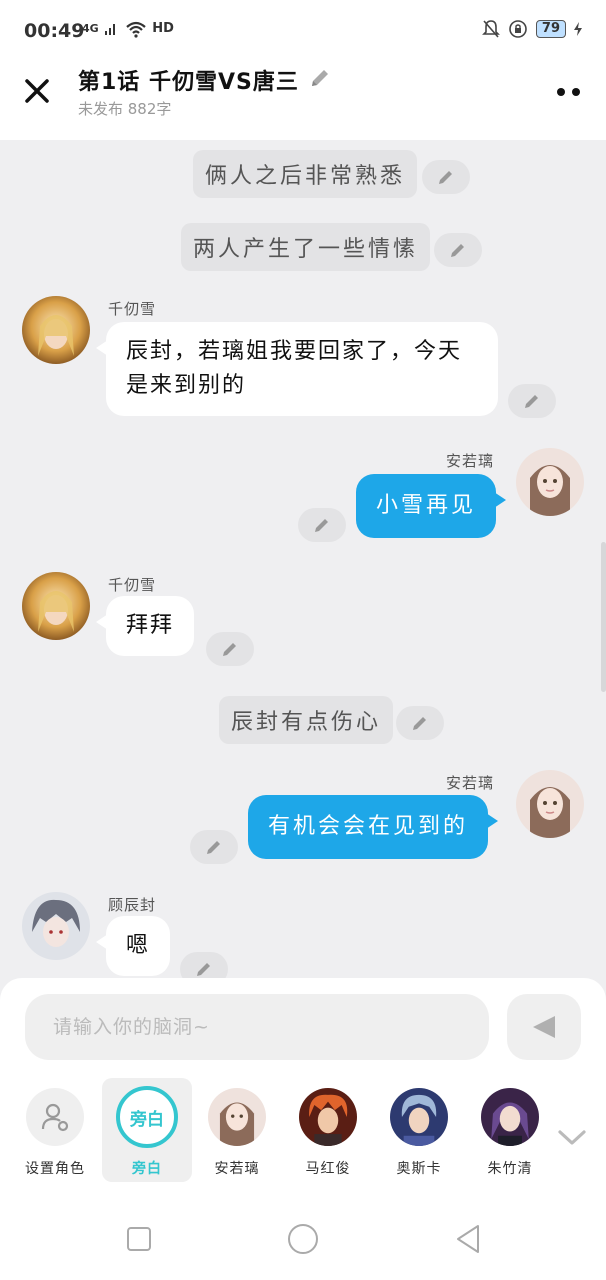 The height and width of the screenshot is (1280, 606). Describe the element at coordinates (603, 617) in the screenshot. I see `scrollbar` at that location.